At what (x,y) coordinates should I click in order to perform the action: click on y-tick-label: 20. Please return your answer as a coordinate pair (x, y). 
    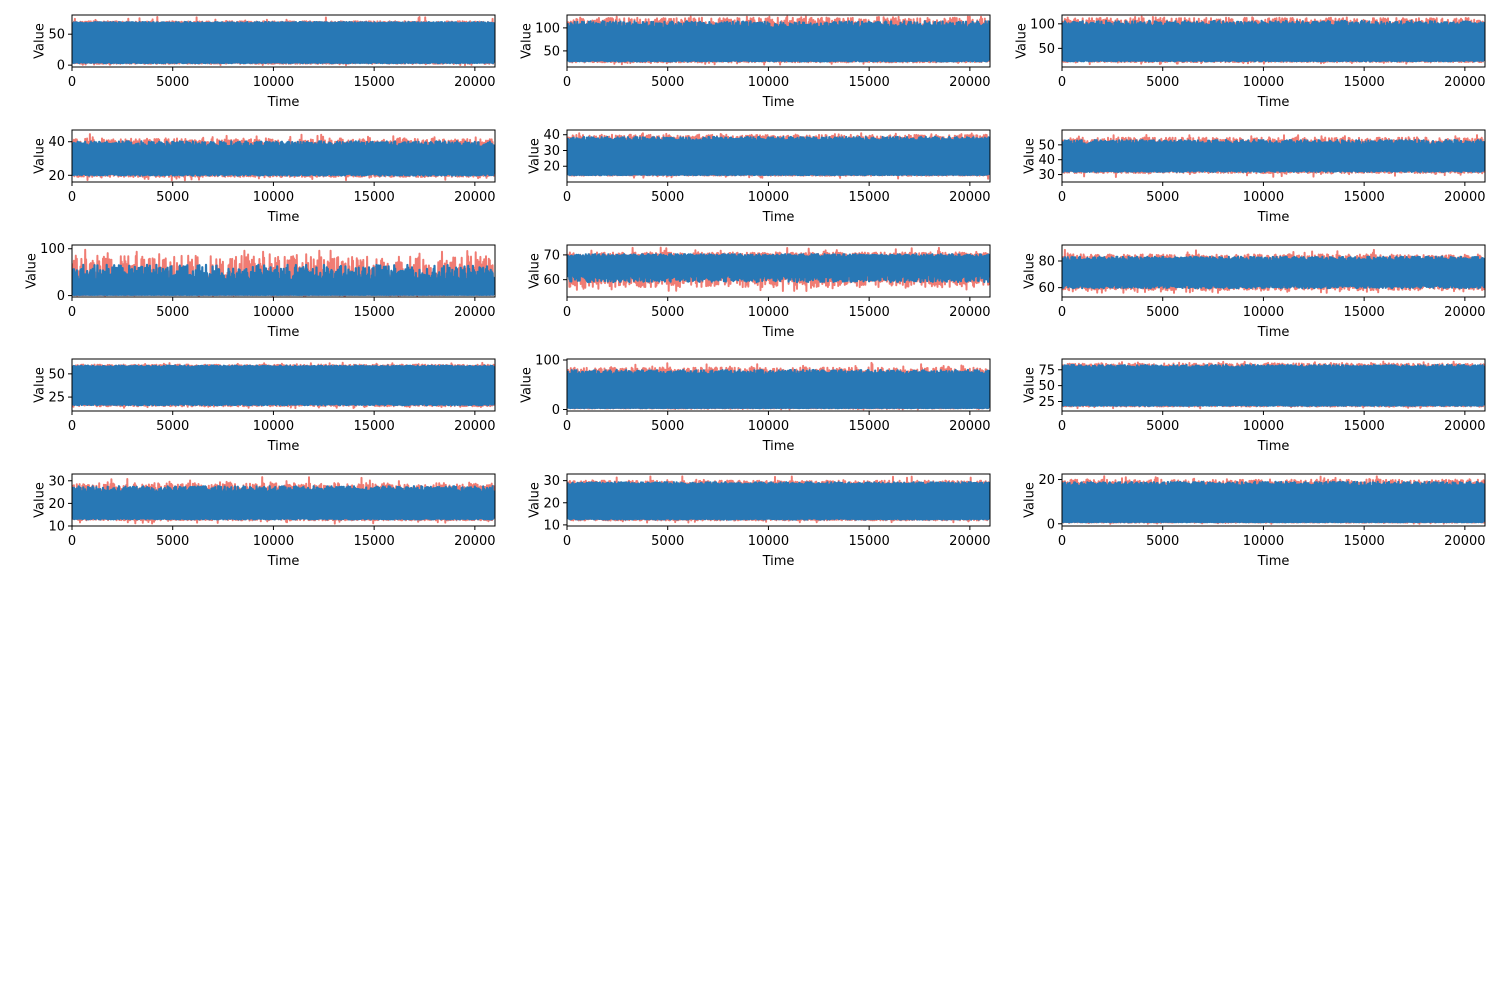
    Looking at the image, I should click on (56, 504).